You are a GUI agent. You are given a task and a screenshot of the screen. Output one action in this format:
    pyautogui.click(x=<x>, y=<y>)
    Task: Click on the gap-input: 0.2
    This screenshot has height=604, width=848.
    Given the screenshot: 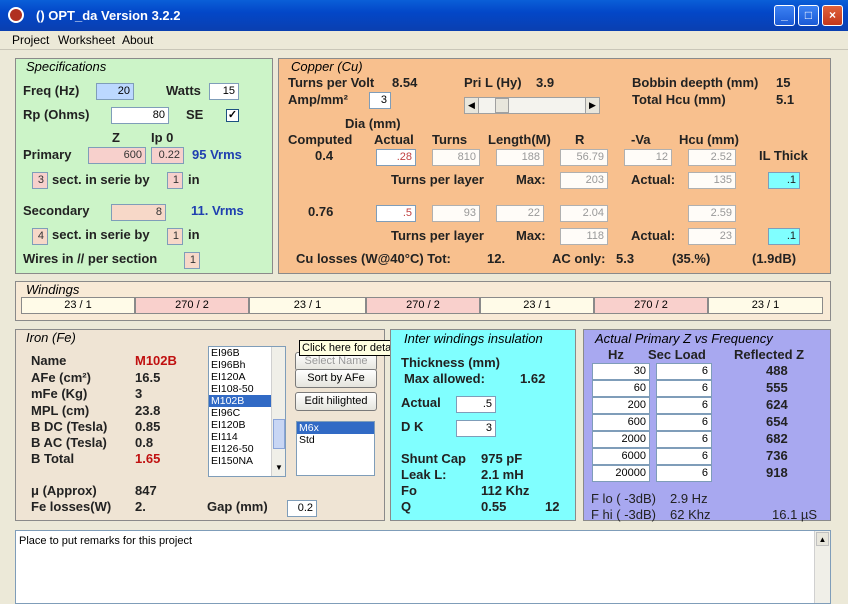 What is the action you would take?
    pyautogui.click(x=302, y=508)
    